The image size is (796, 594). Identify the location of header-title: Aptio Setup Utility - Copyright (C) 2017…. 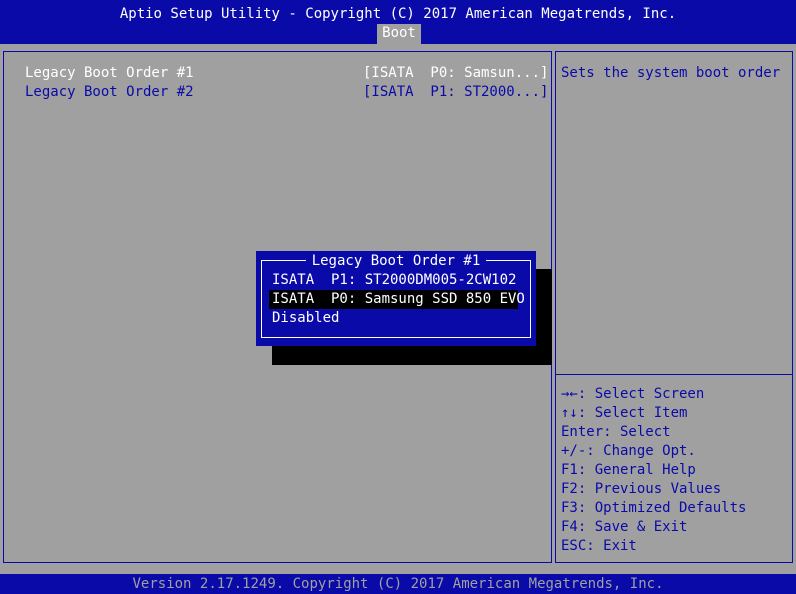
(398, 14).